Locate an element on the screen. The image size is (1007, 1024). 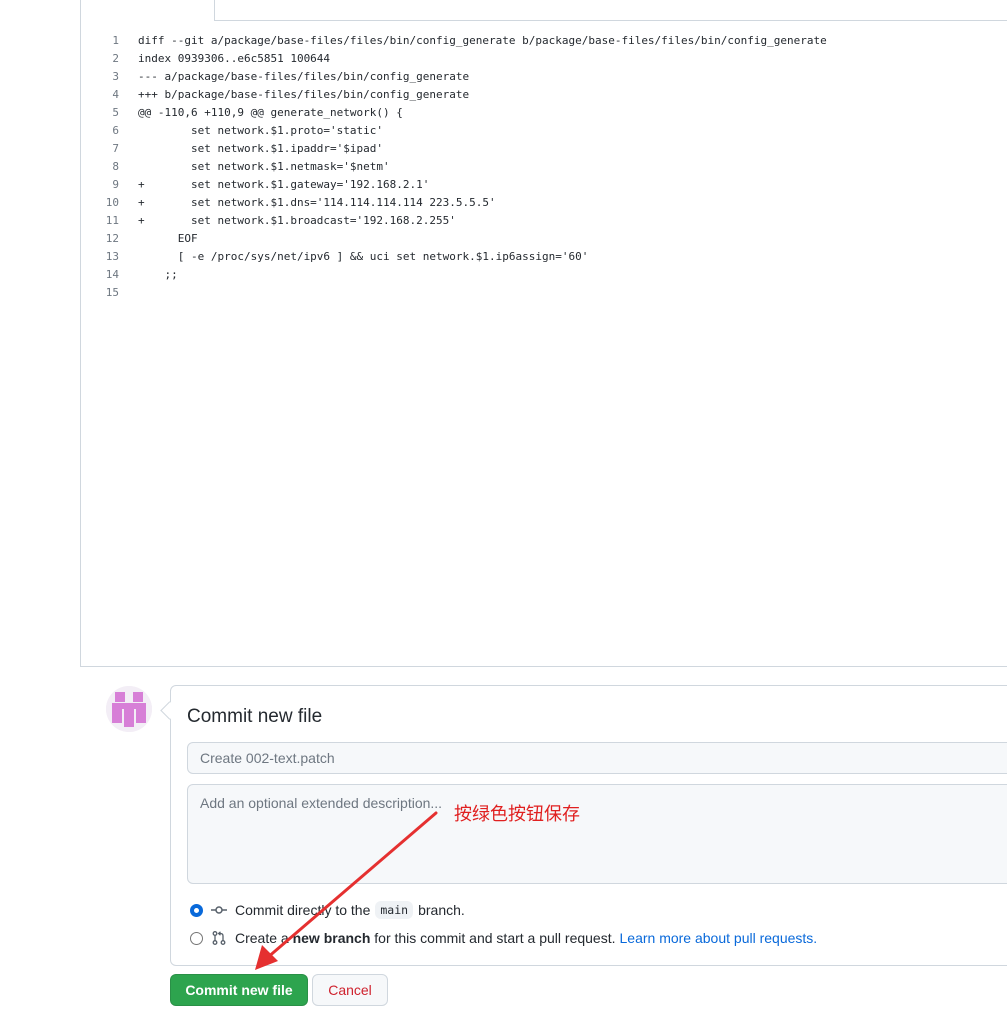
commit-direct-prefix: Commit directly to the is located at coordinates (303, 910).